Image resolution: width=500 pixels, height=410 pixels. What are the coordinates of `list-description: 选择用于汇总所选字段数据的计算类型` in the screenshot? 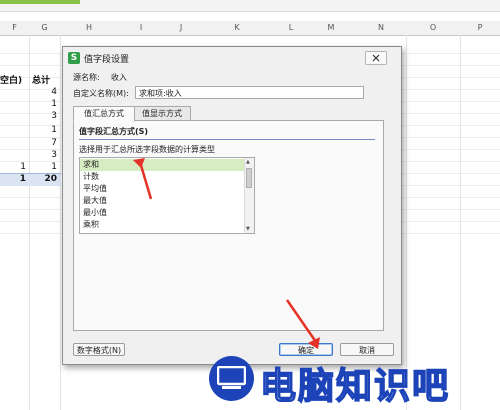 It's located at (147, 149).